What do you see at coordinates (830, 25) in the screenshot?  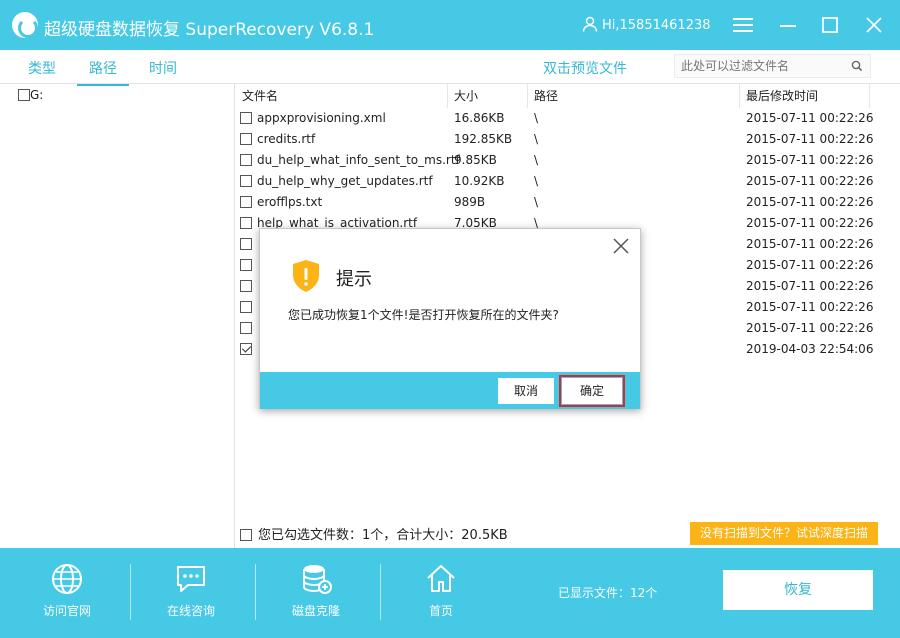 I see `maximize-button` at bounding box center [830, 25].